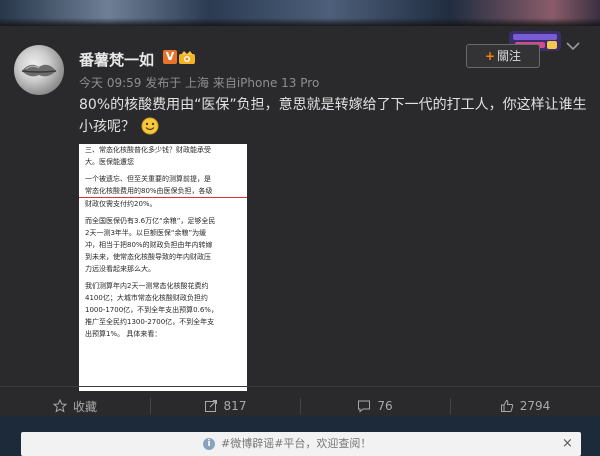 Image resolution: width=600 pixels, height=456 pixels. I want to click on star-icon, so click(59, 406).